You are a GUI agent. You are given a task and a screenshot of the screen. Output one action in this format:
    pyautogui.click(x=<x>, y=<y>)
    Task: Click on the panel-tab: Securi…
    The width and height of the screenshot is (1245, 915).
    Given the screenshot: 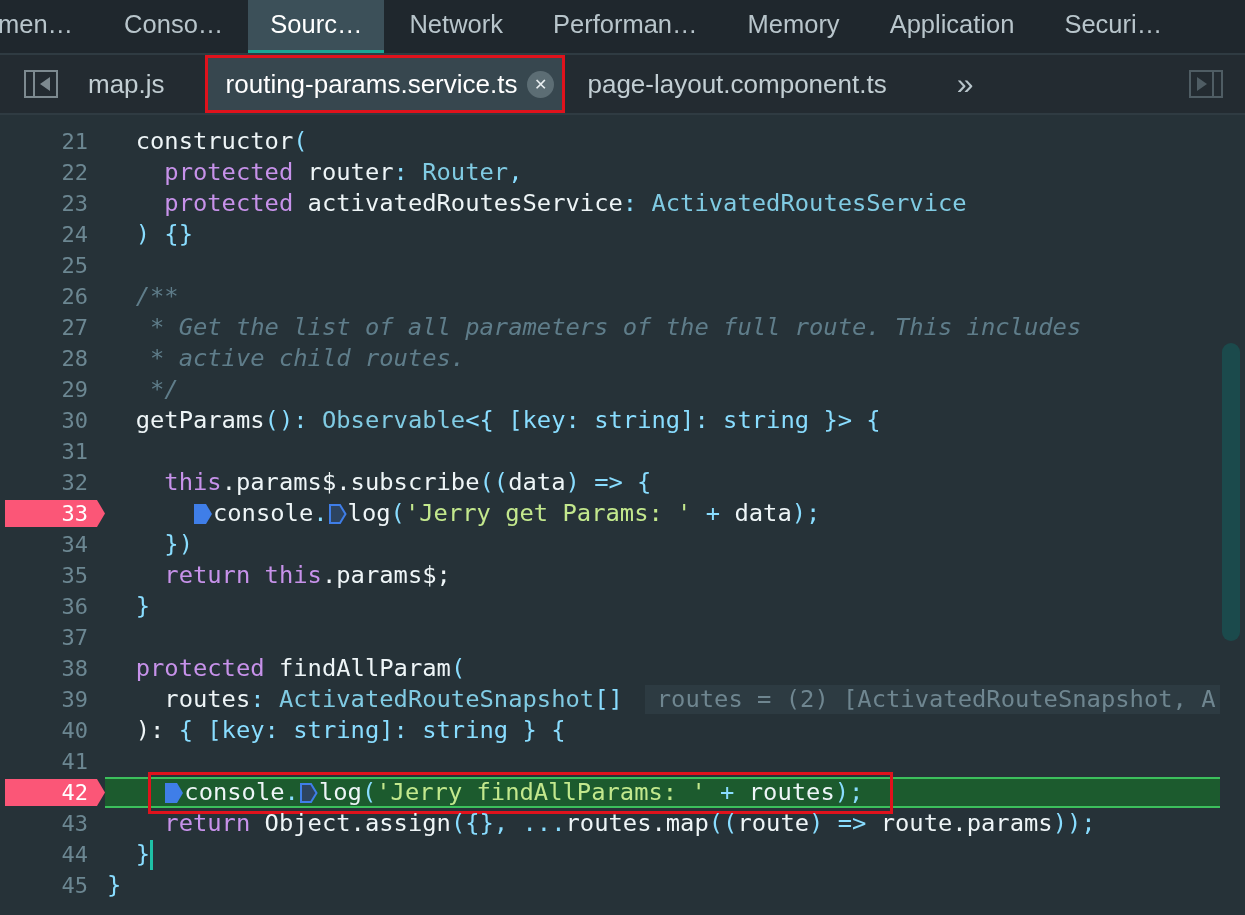 What is the action you would take?
    pyautogui.click(x=1113, y=26)
    